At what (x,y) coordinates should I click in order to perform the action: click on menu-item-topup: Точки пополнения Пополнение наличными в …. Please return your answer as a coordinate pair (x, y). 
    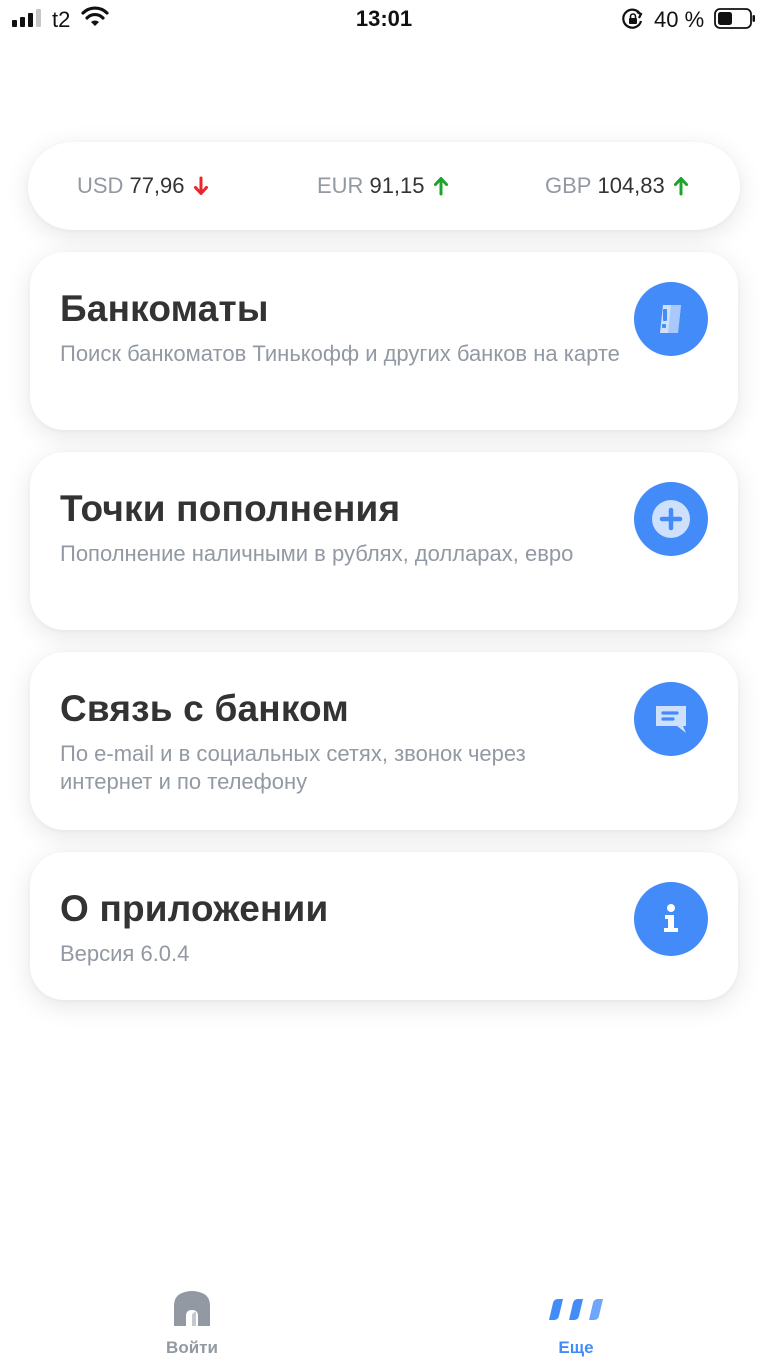
    Looking at the image, I should click on (384, 541).